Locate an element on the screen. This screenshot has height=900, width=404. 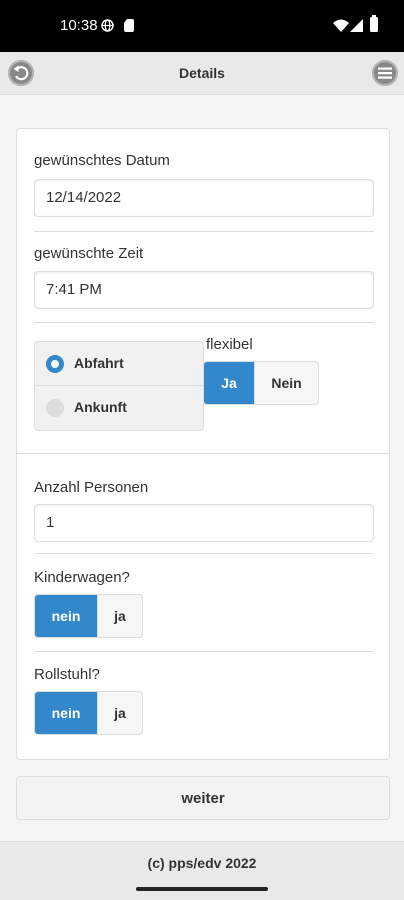
radio-selected-icon is located at coordinates (55, 364).